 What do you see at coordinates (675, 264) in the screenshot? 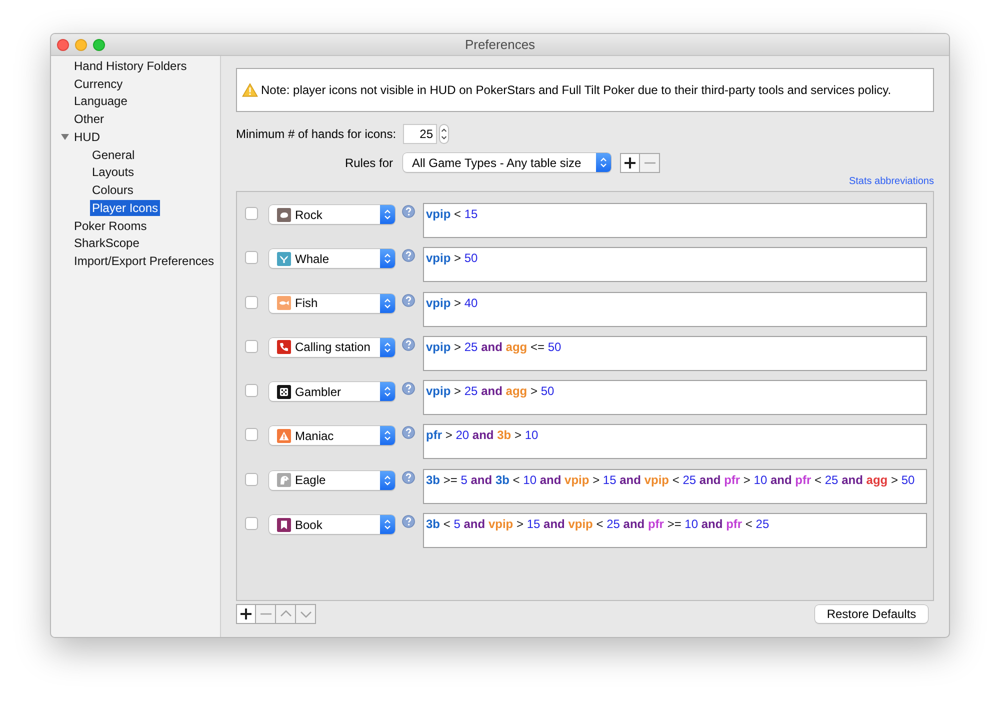
I see `condition-field: vpip > 50` at bounding box center [675, 264].